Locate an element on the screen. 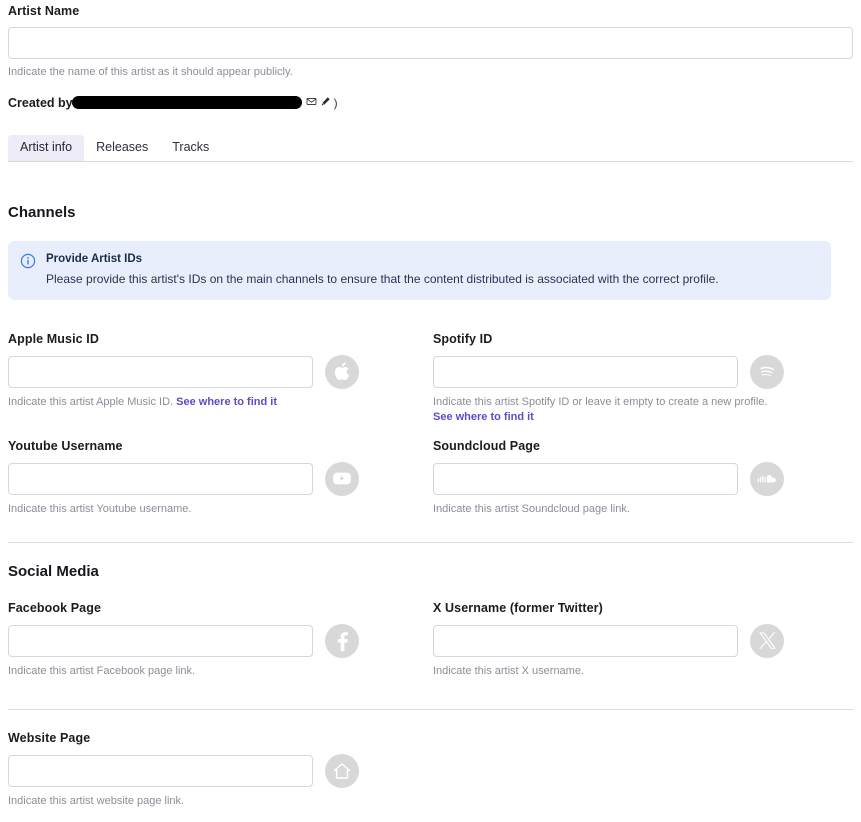 The image size is (861, 822). created-by-icons: ) is located at coordinates (322, 103).